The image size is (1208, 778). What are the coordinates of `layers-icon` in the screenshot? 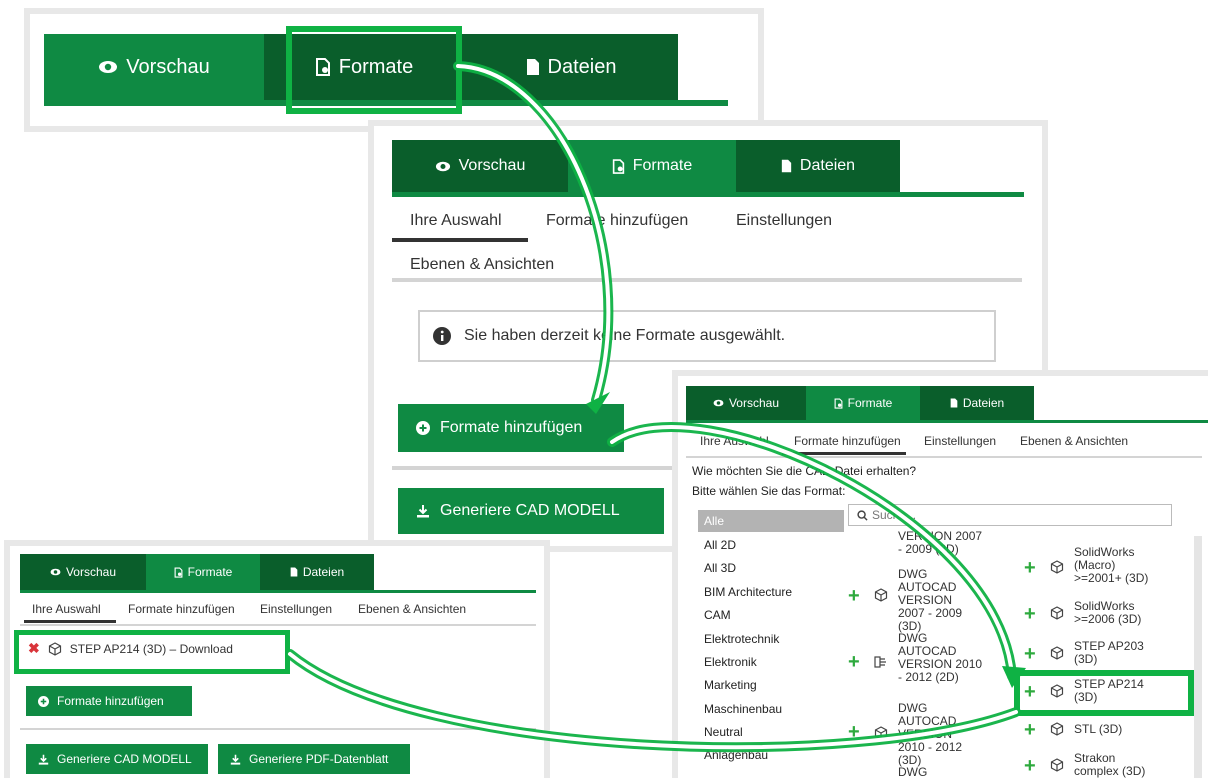 It's located at (881, 662).